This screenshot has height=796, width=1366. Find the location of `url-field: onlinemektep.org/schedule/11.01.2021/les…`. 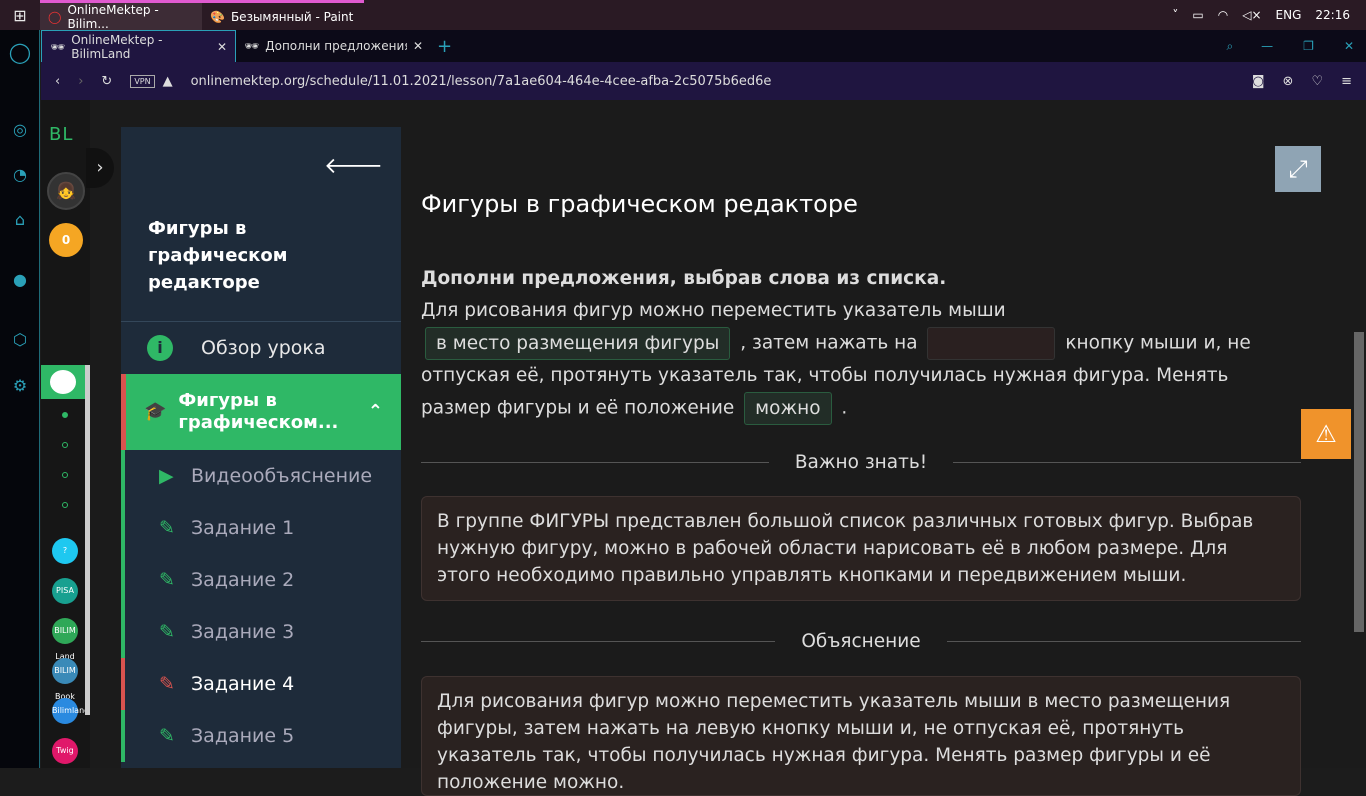

url-field: onlinemektep.org/schedule/11.01.2021/les… is located at coordinates (712, 81).